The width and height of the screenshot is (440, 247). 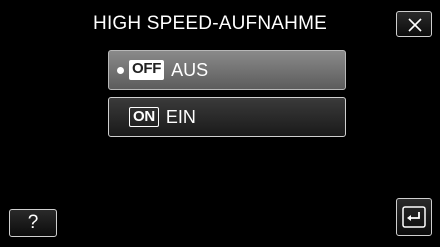 I want to click on option-off-label: AUS, so click(x=190, y=69).